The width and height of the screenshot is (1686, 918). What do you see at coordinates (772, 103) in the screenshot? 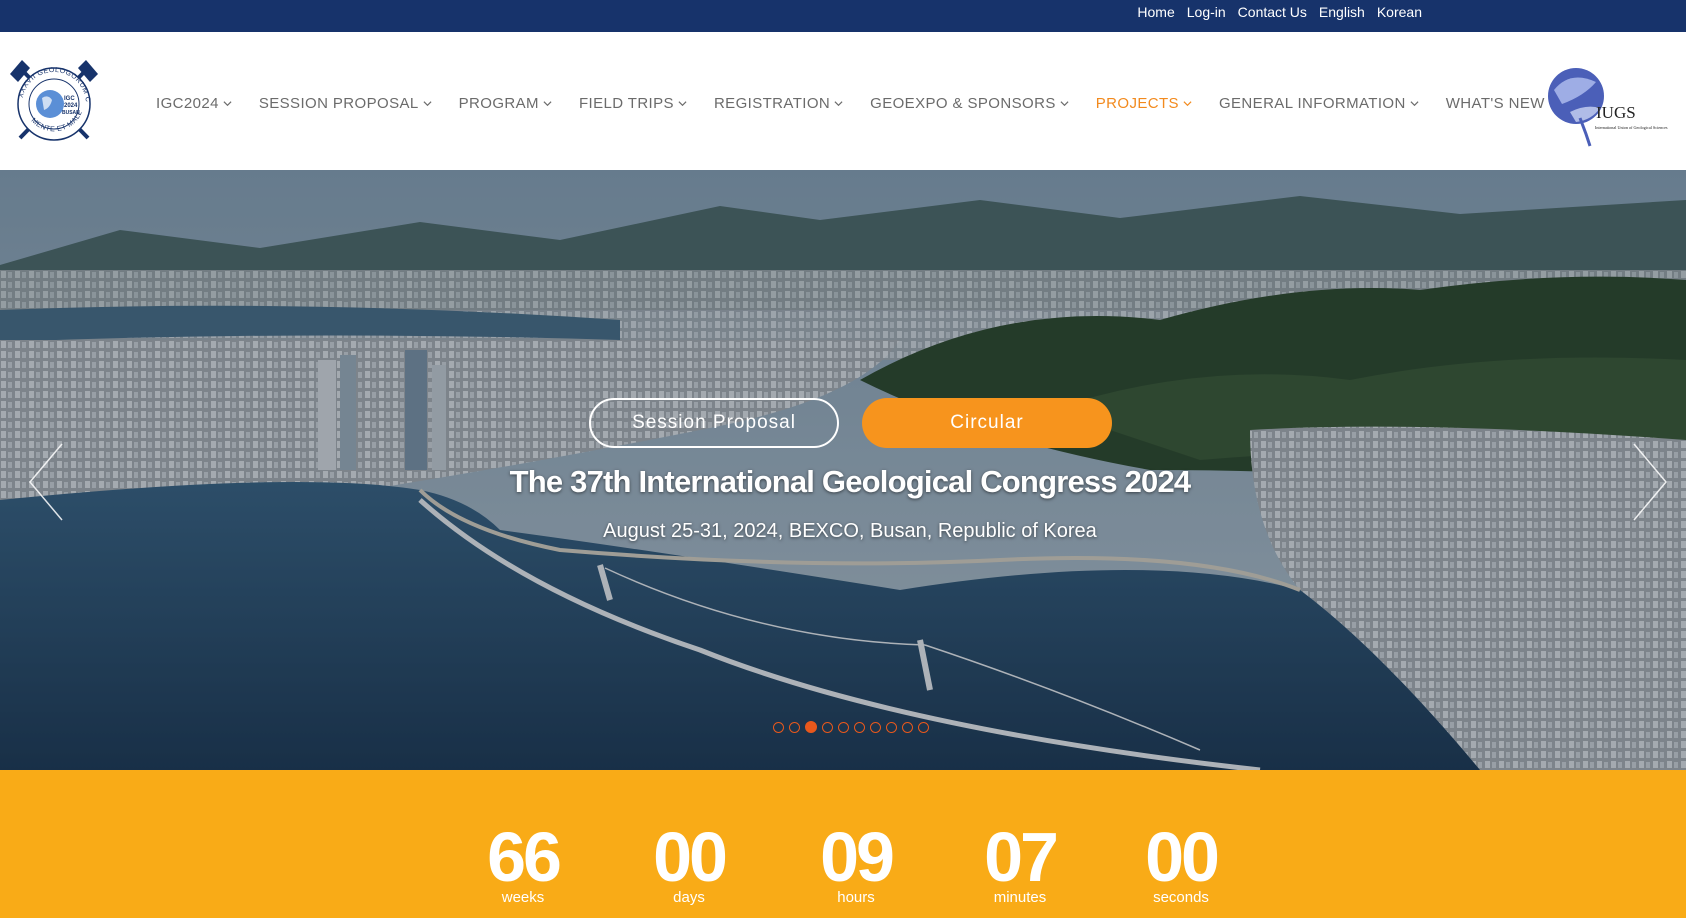
I see `nav-item-label: REGISTRATION` at bounding box center [772, 103].